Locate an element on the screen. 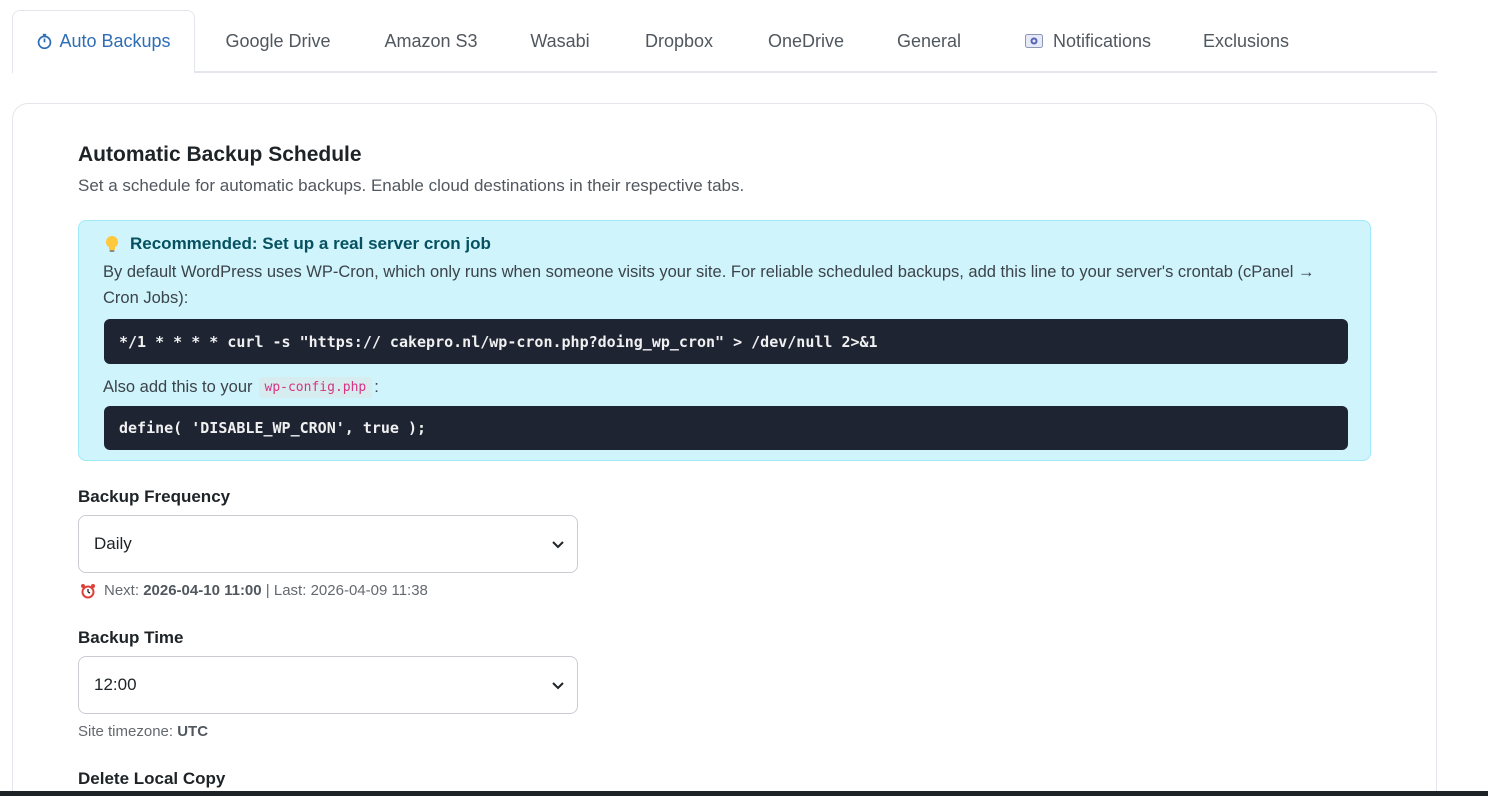  tab-label: Auto Backups is located at coordinates (115, 41).